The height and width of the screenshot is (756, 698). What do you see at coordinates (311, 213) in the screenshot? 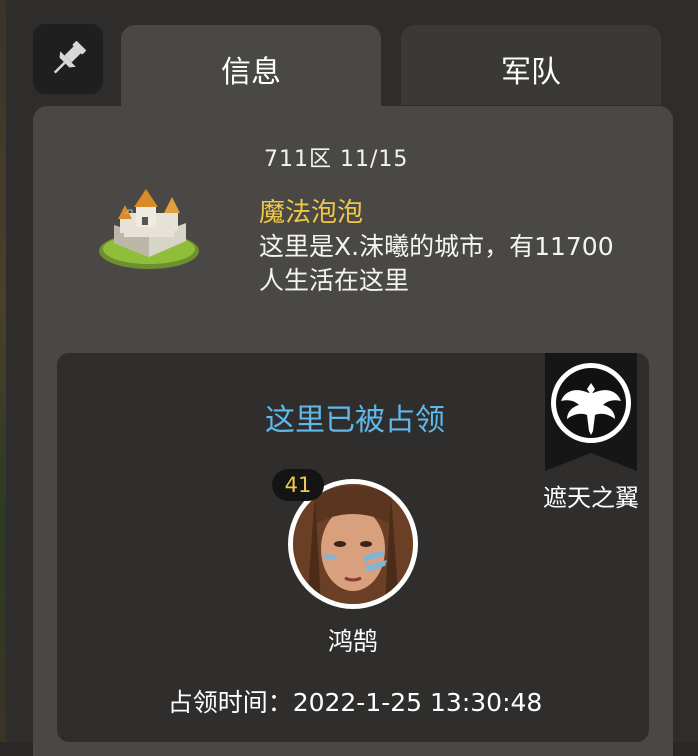
I see `city-name: 魔法泡泡` at bounding box center [311, 213].